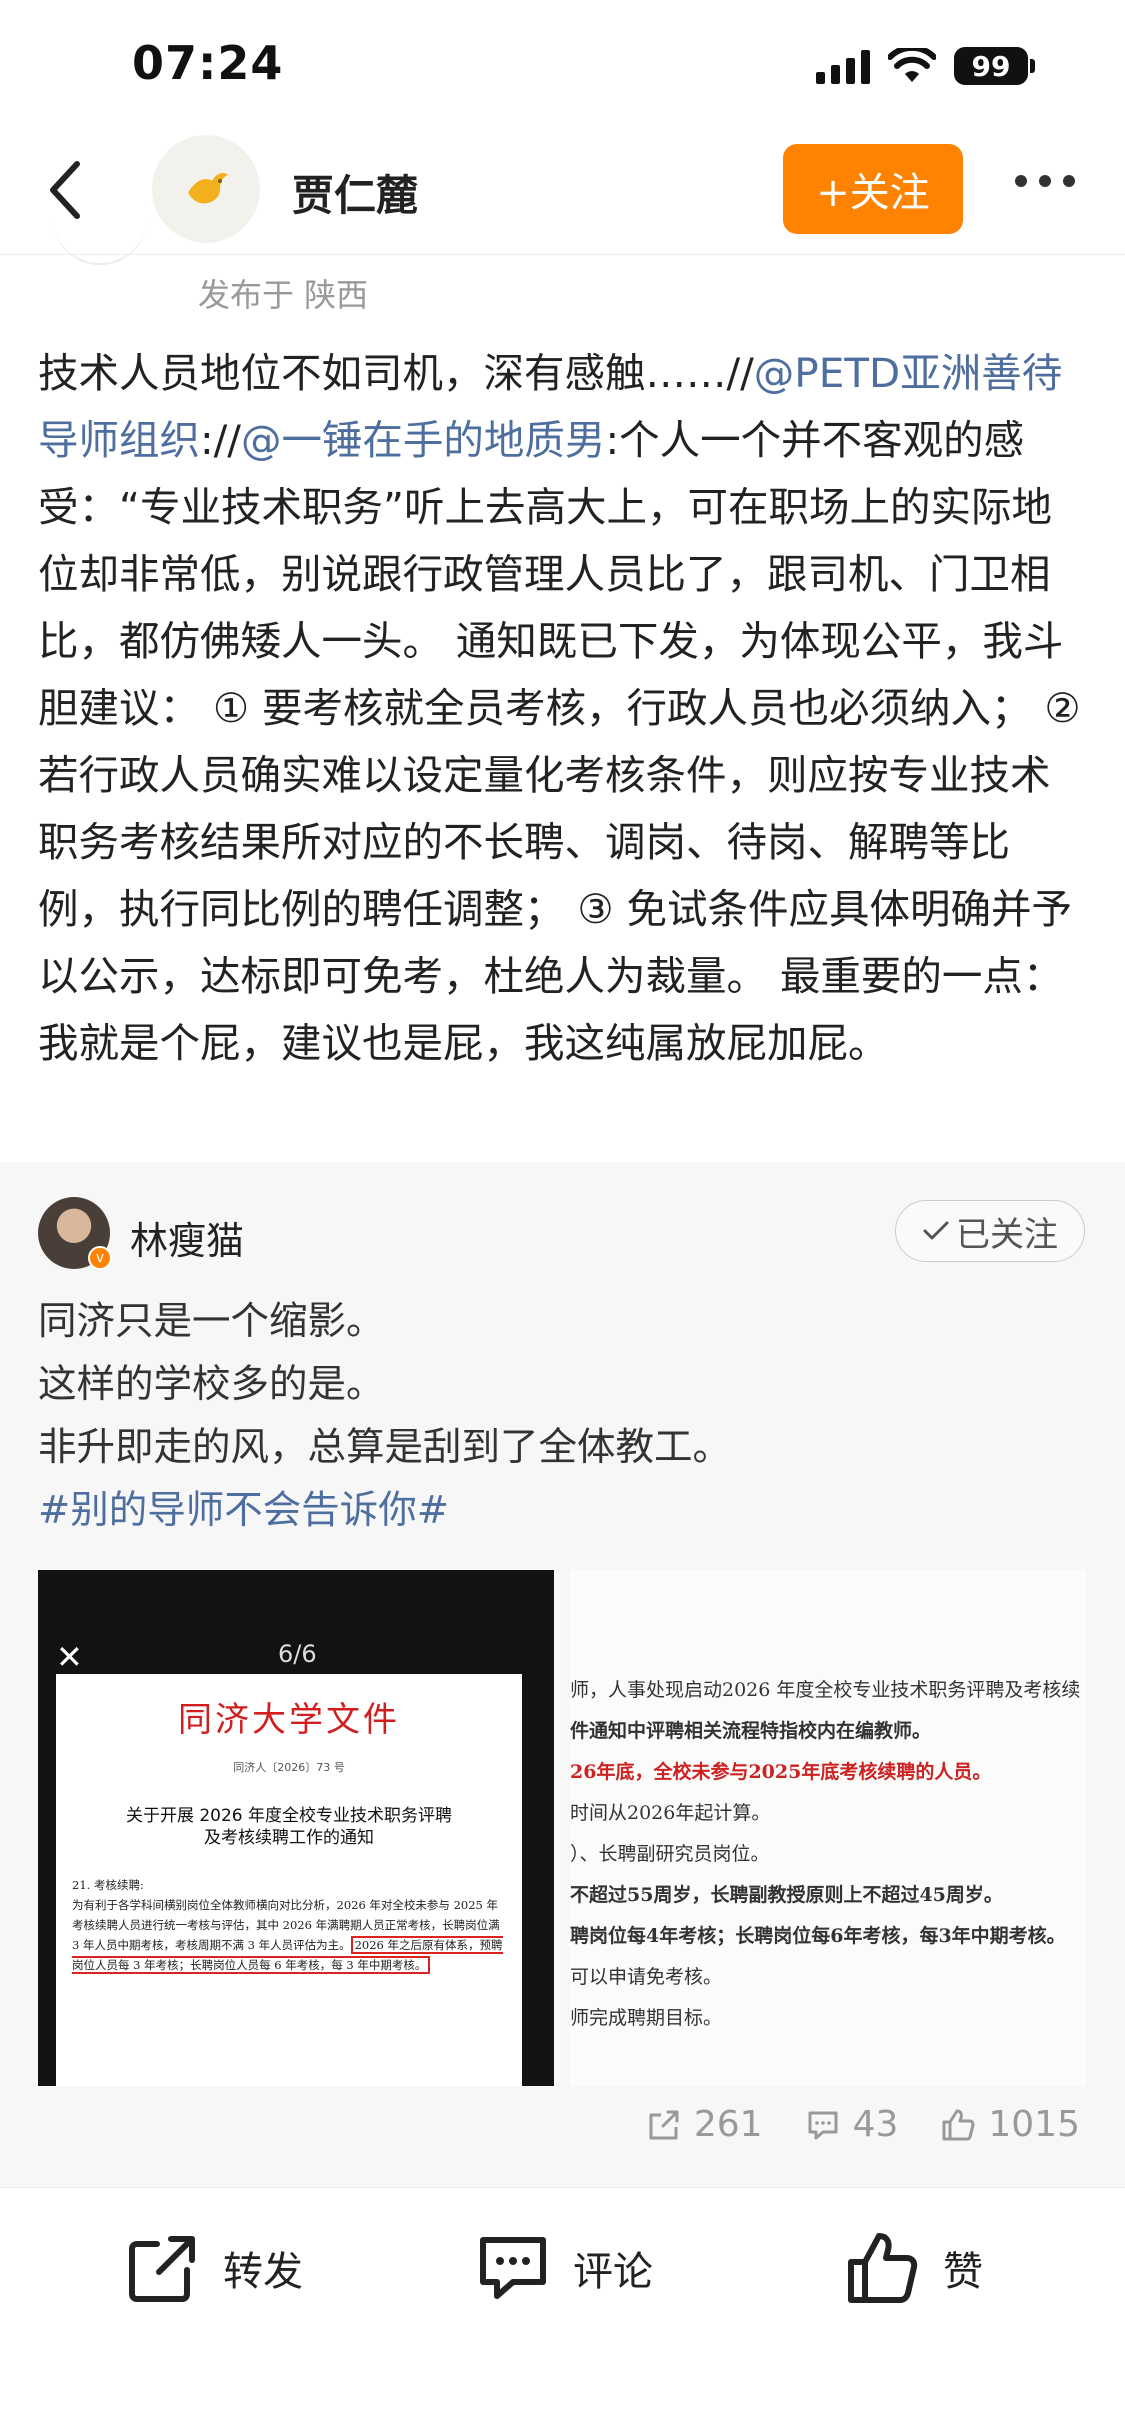 The width and height of the screenshot is (1125, 2436). What do you see at coordinates (562, 65) in the screenshot?
I see `status-bar: 07:24 99` at bounding box center [562, 65].